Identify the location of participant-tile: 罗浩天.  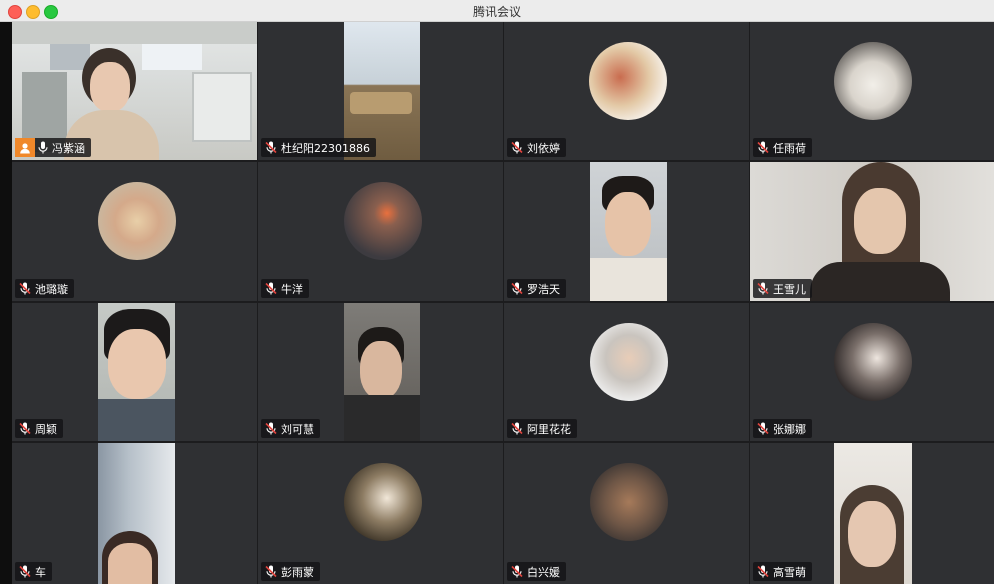
(626, 231).